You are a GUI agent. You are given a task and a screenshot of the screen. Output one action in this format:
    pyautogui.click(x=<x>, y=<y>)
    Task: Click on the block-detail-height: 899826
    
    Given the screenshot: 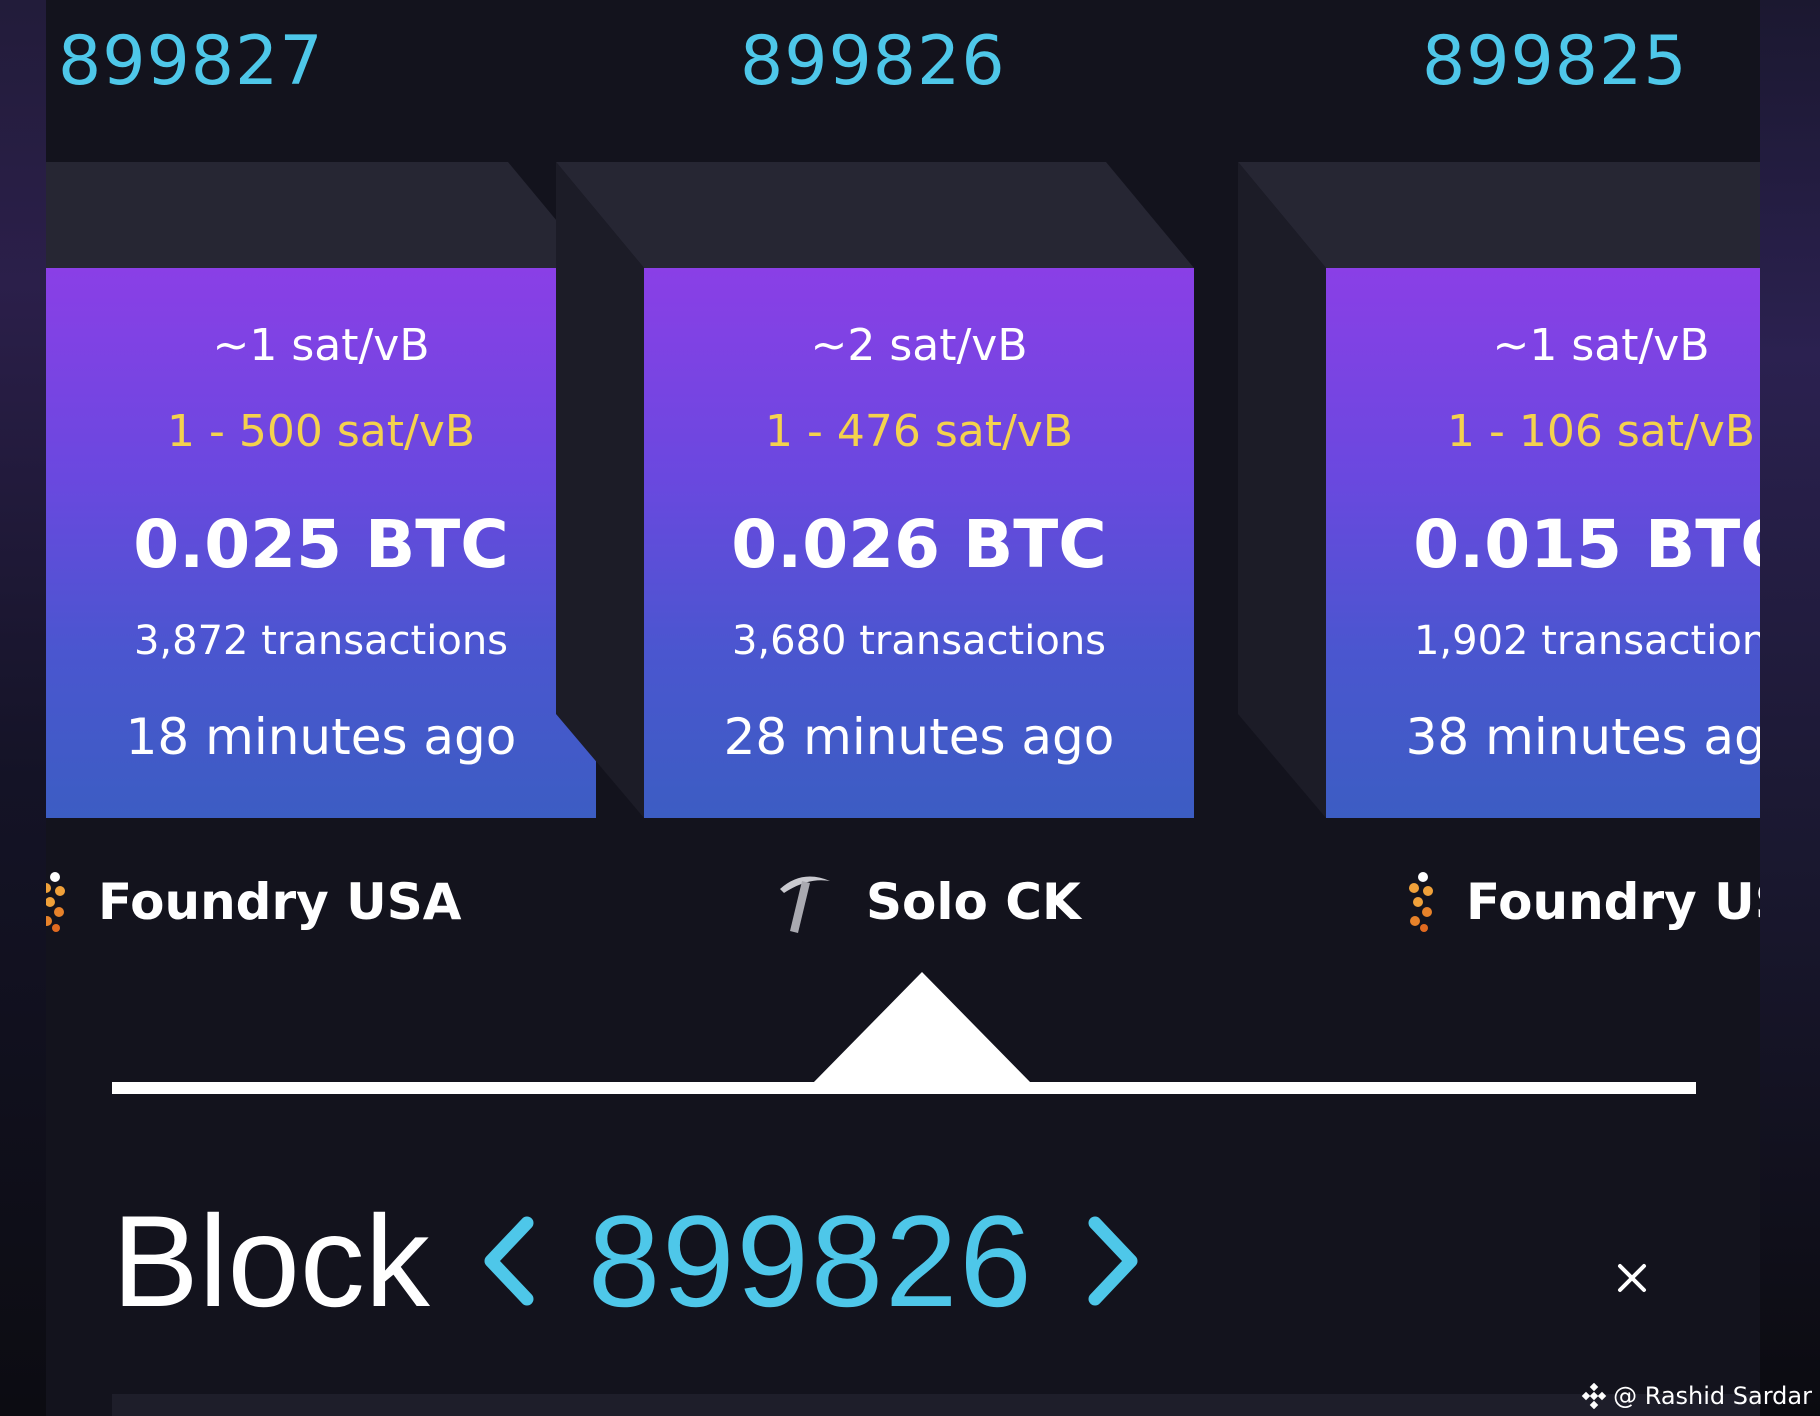 What is the action you would take?
    pyautogui.click(x=810, y=1261)
    